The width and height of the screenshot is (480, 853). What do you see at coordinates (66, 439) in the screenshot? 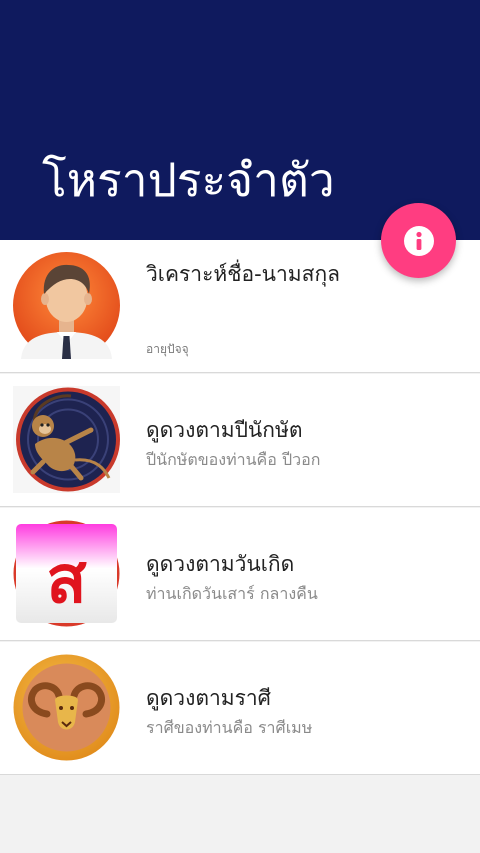
I see `monkey-zodiac-icon` at bounding box center [66, 439].